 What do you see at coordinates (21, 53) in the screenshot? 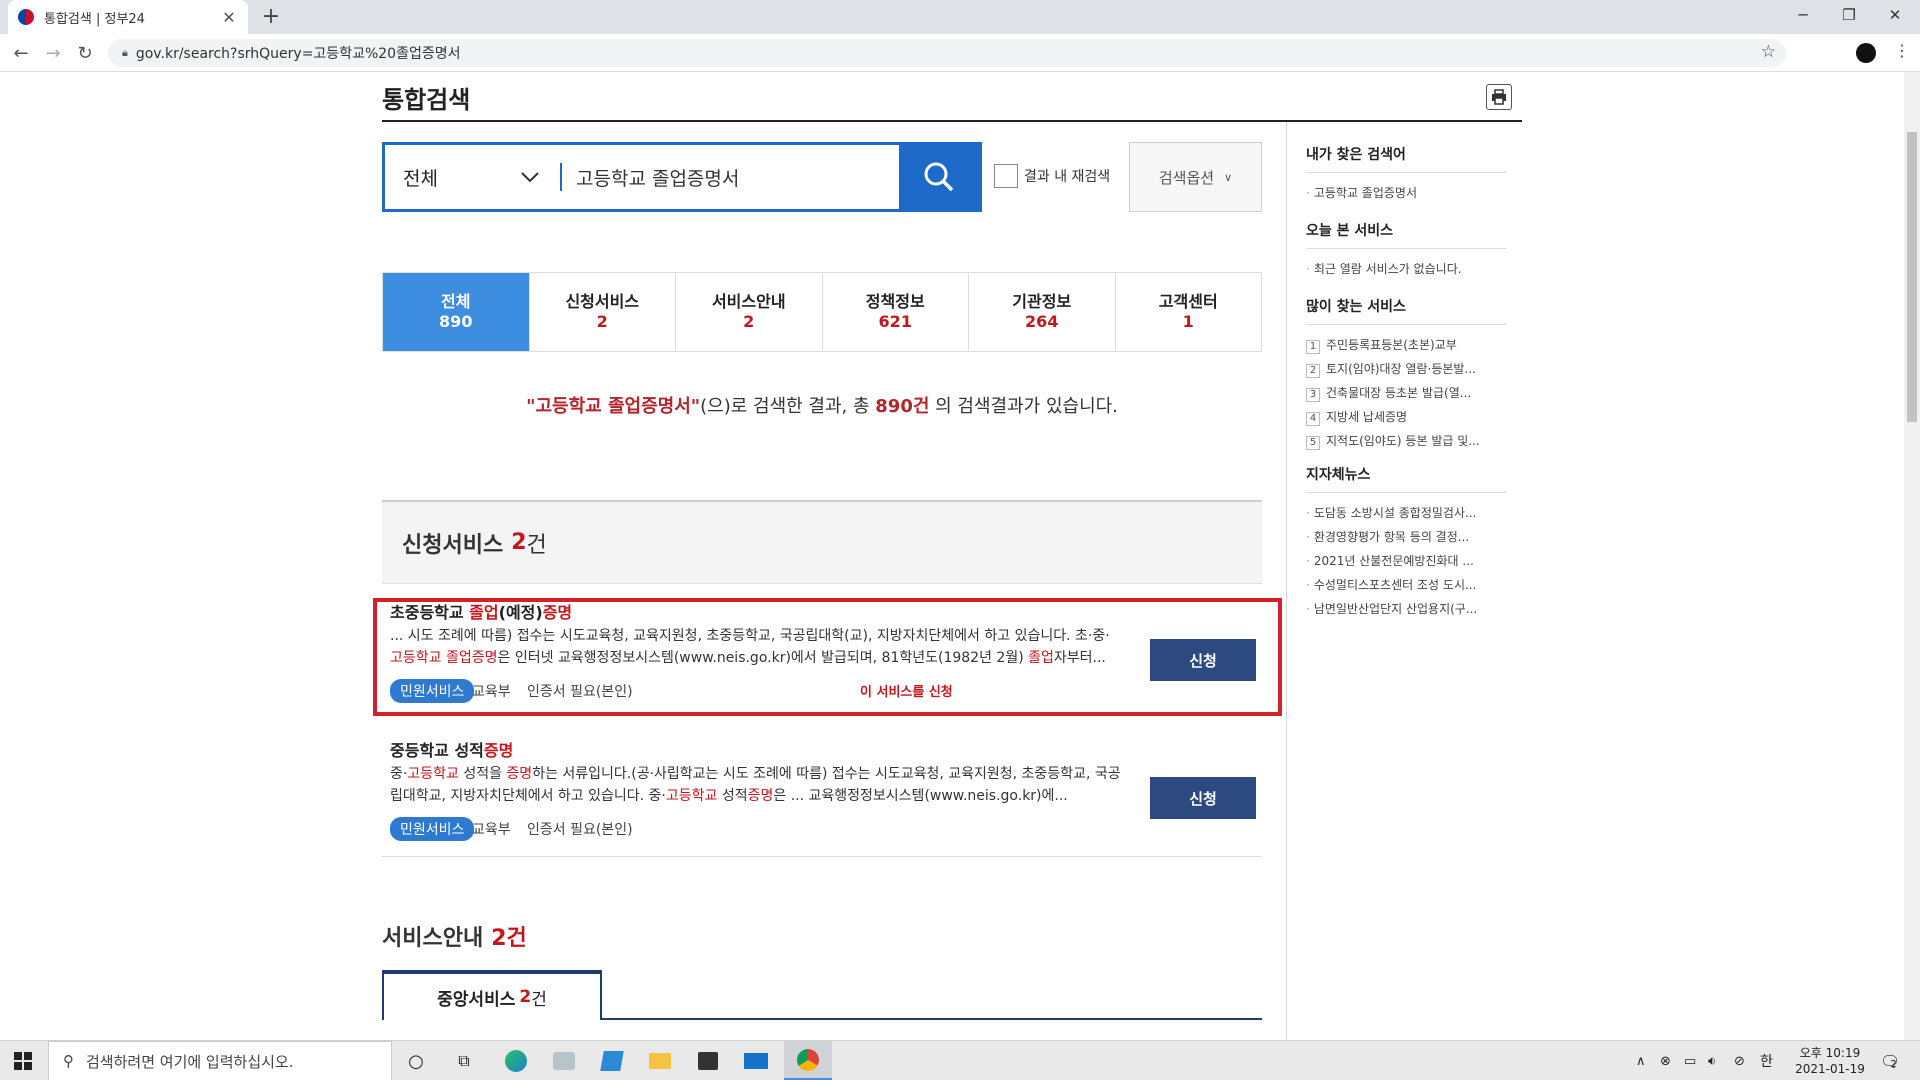
I see `back-icon: ←` at bounding box center [21, 53].